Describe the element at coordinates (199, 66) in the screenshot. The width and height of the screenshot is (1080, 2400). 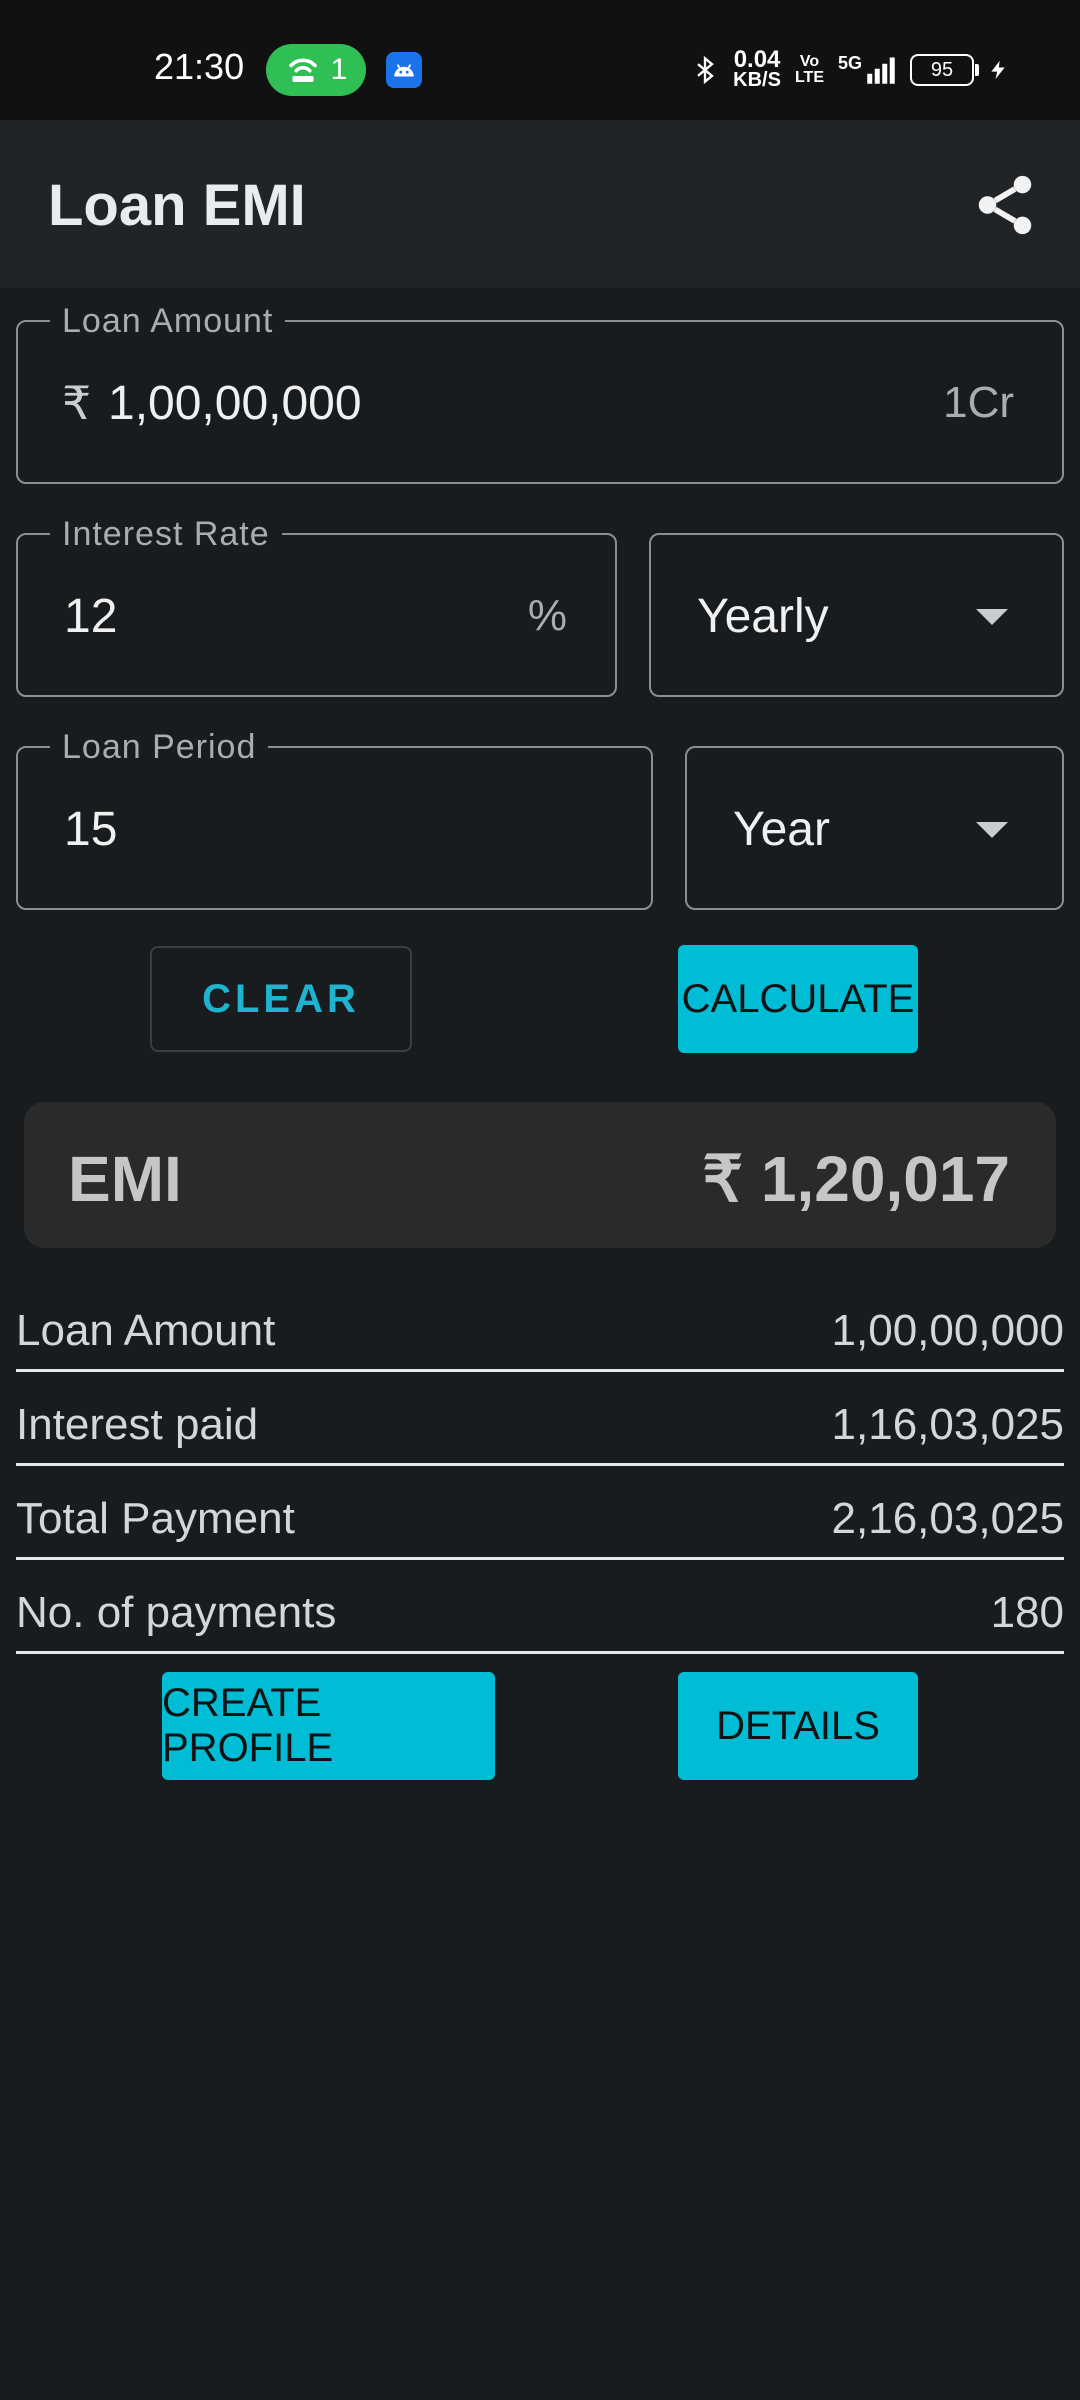
I see `status-time: 21:30` at that location.